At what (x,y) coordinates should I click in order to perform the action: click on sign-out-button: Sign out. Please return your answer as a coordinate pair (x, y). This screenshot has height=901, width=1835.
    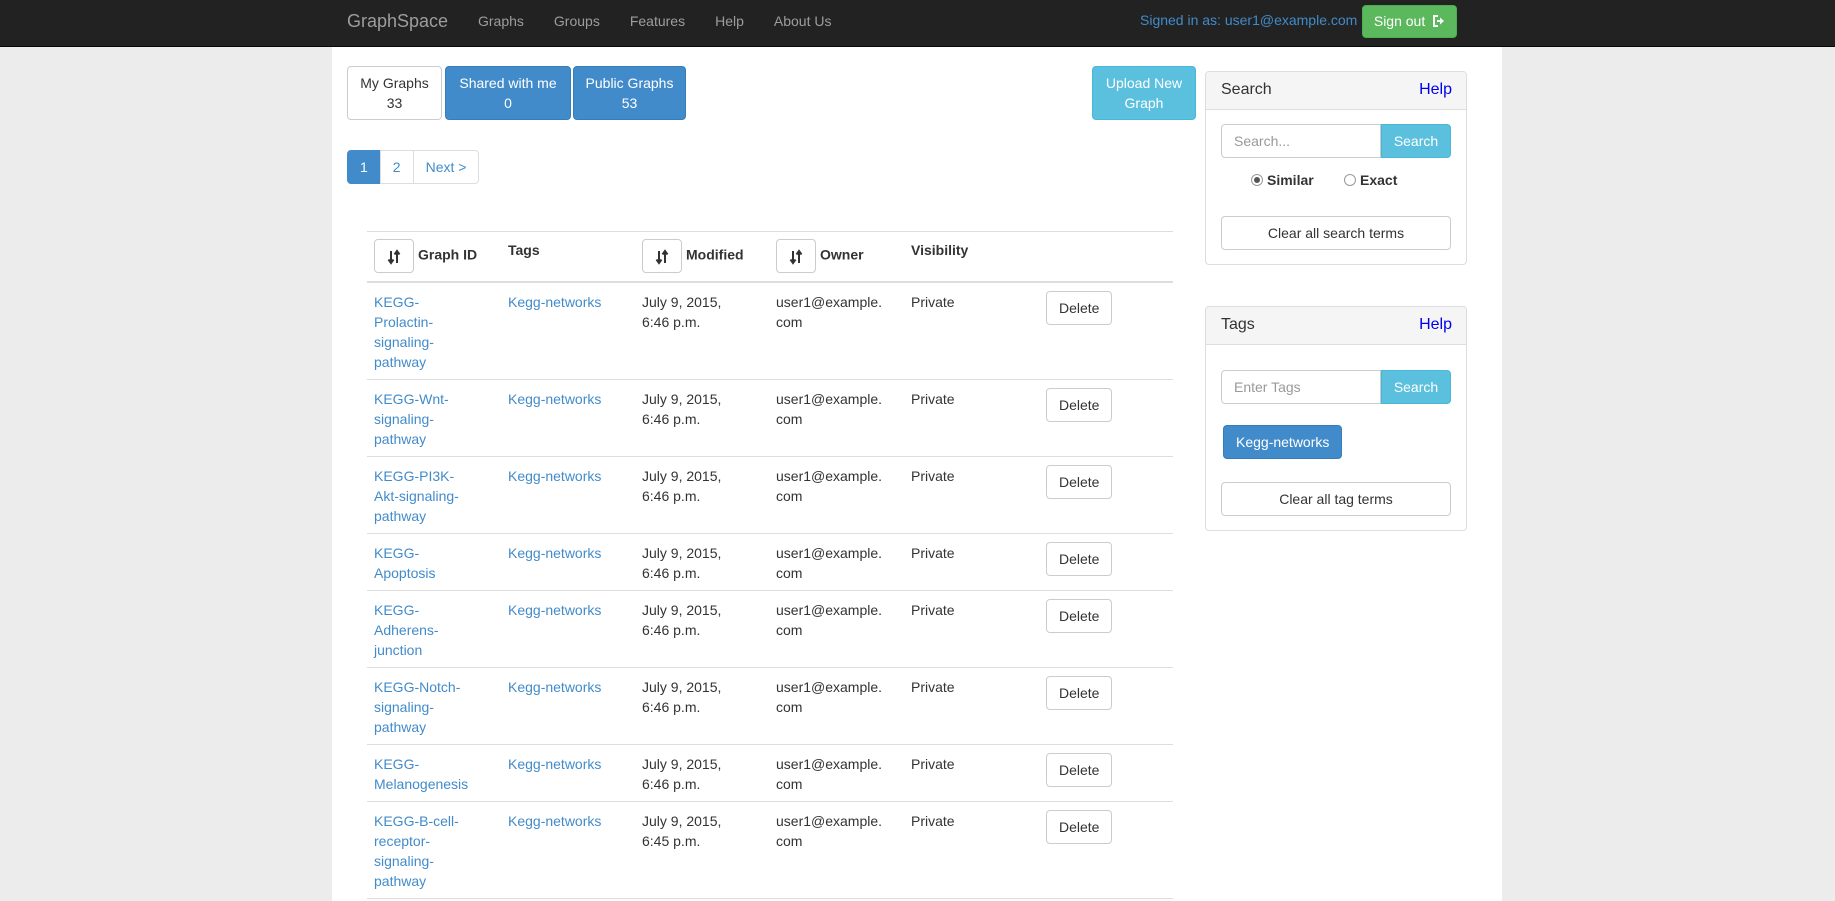
    Looking at the image, I should click on (1409, 21).